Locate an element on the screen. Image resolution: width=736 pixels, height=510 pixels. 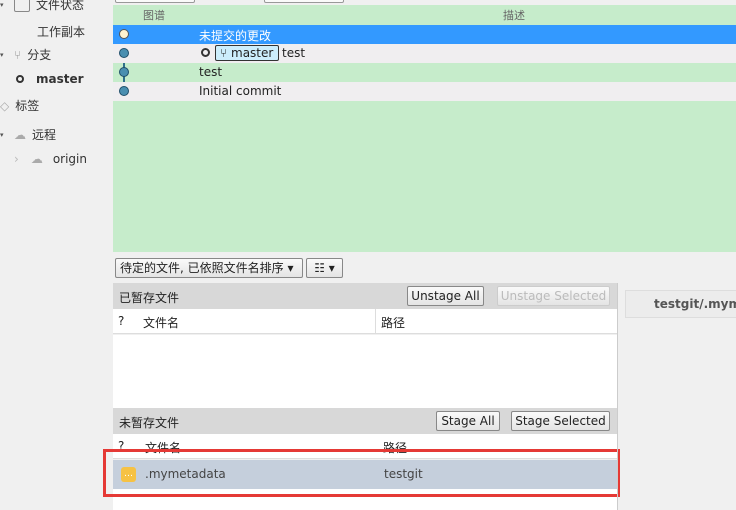
branch-icon: ⑂ is located at coordinates (18, 54).